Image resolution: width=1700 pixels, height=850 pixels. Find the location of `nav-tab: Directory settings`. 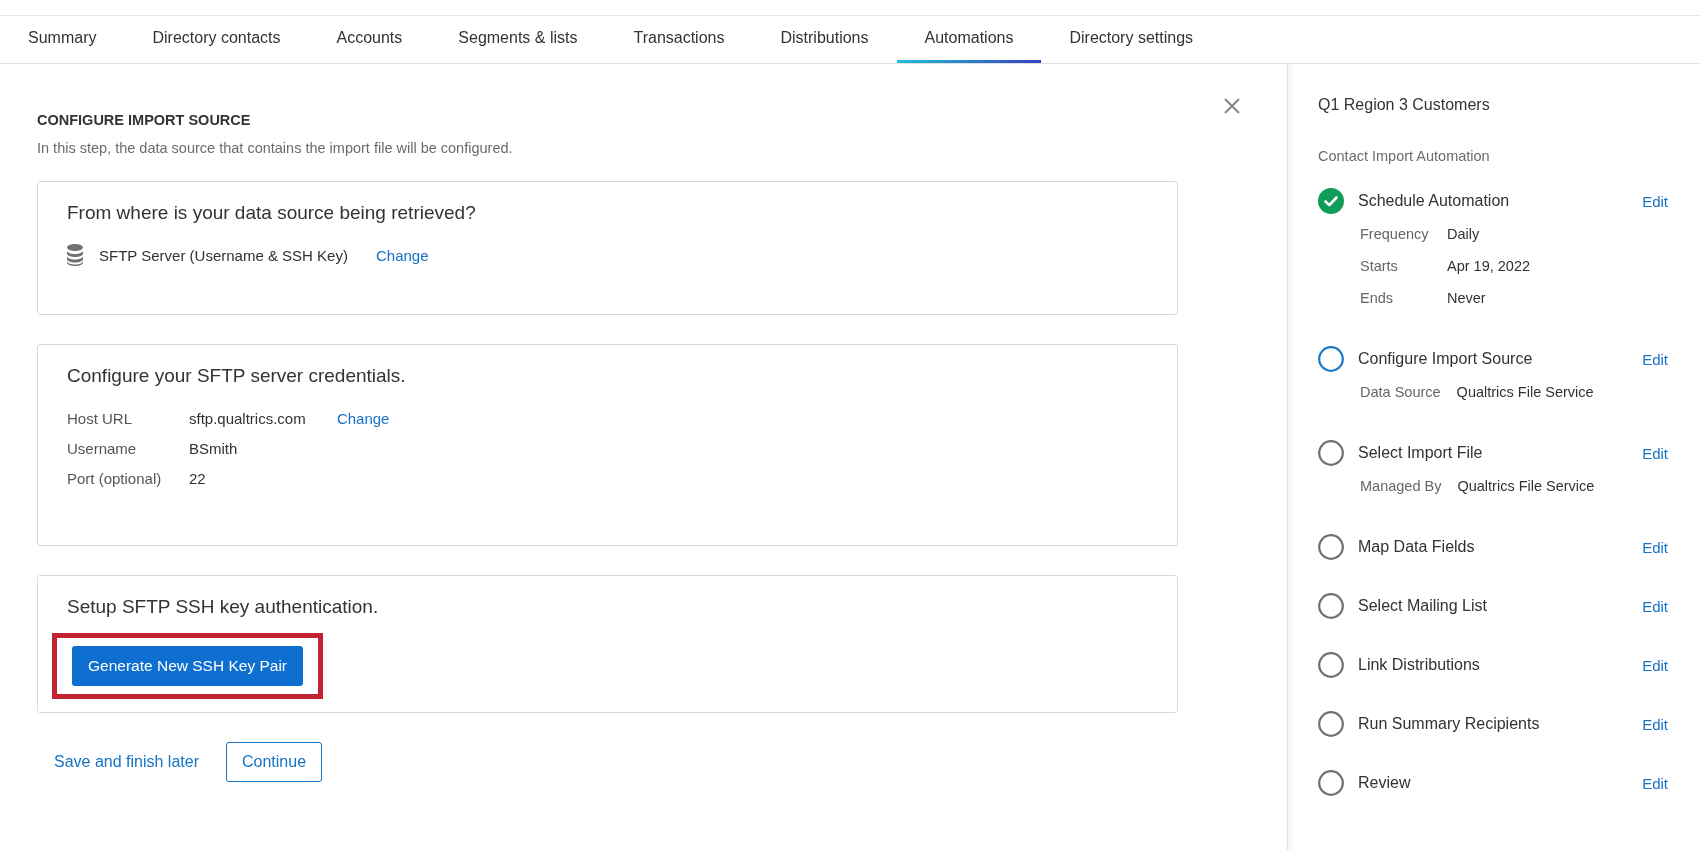

nav-tab: Directory settings is located at coordinates (1131, 39).